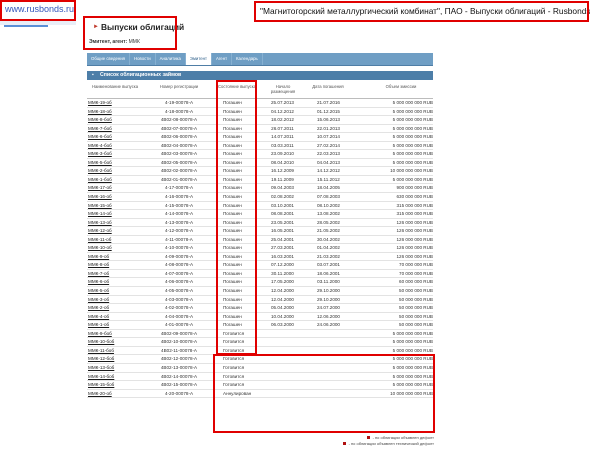  I want to click on bond-name-link: ММК-20-об, so click(100, 394).